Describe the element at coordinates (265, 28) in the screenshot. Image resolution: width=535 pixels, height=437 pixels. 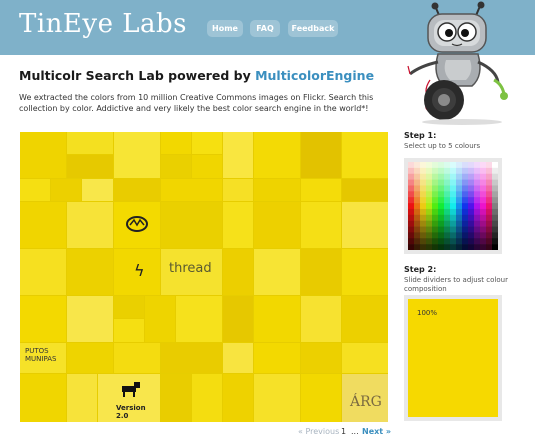
I see `nav-faq-button: FAQ` at that location.